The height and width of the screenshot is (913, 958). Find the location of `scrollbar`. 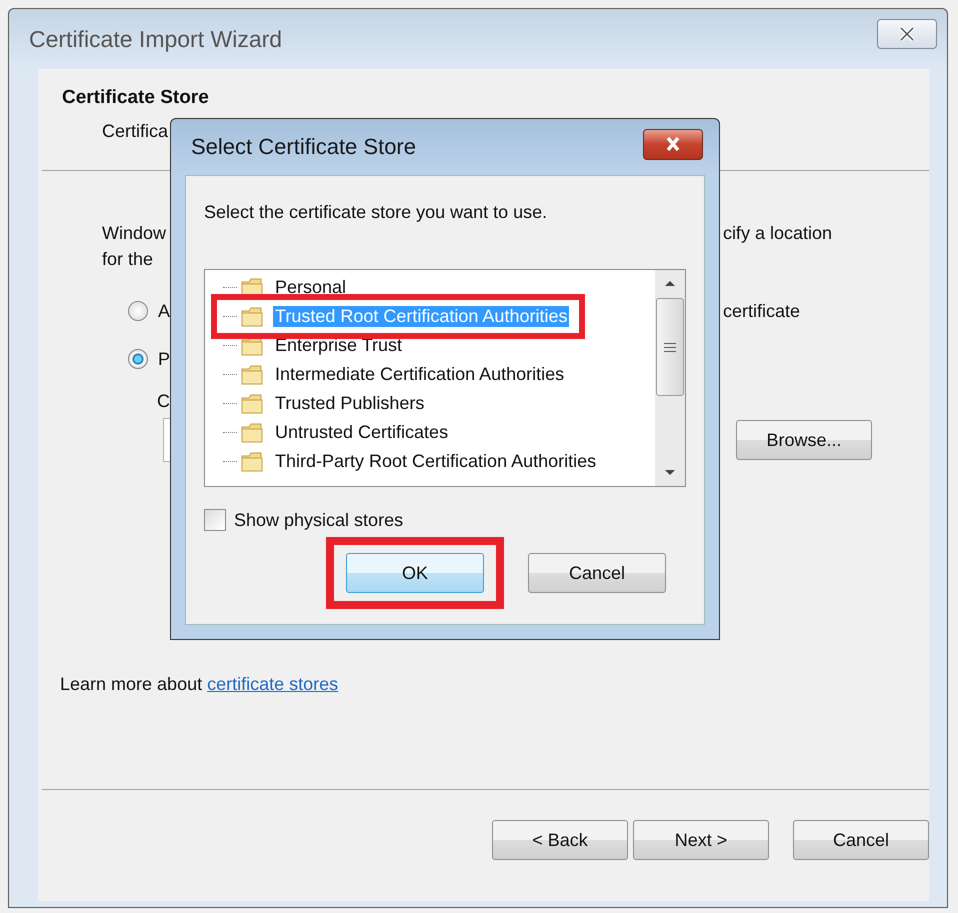

scrollbar is located at coordinates (670, 378).